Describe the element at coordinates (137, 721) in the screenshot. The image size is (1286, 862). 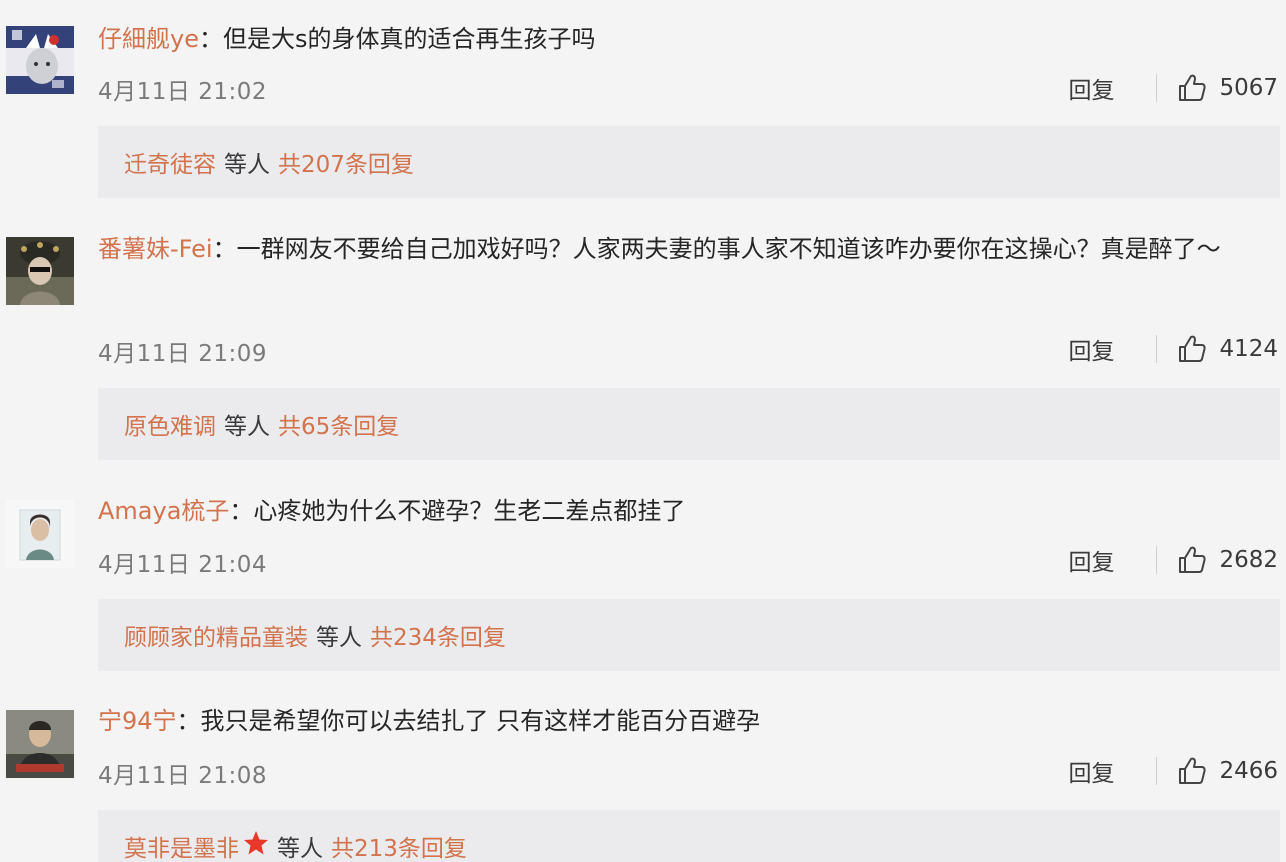
I see `username-link: 宁94宁` at that location.